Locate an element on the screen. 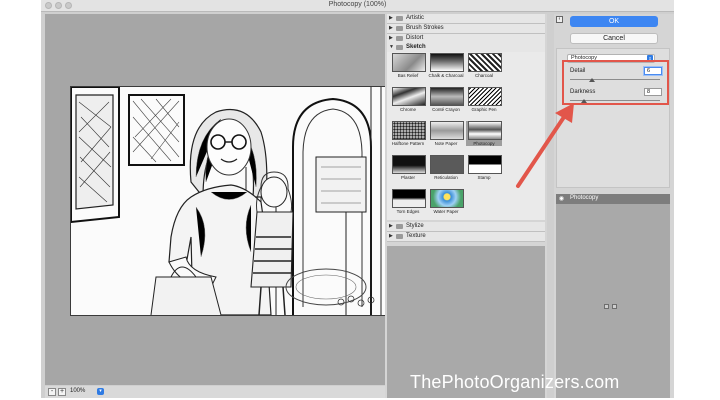 This screenshot has width=720, height=400. annotation-arrow is located at coordinates (545, 145).